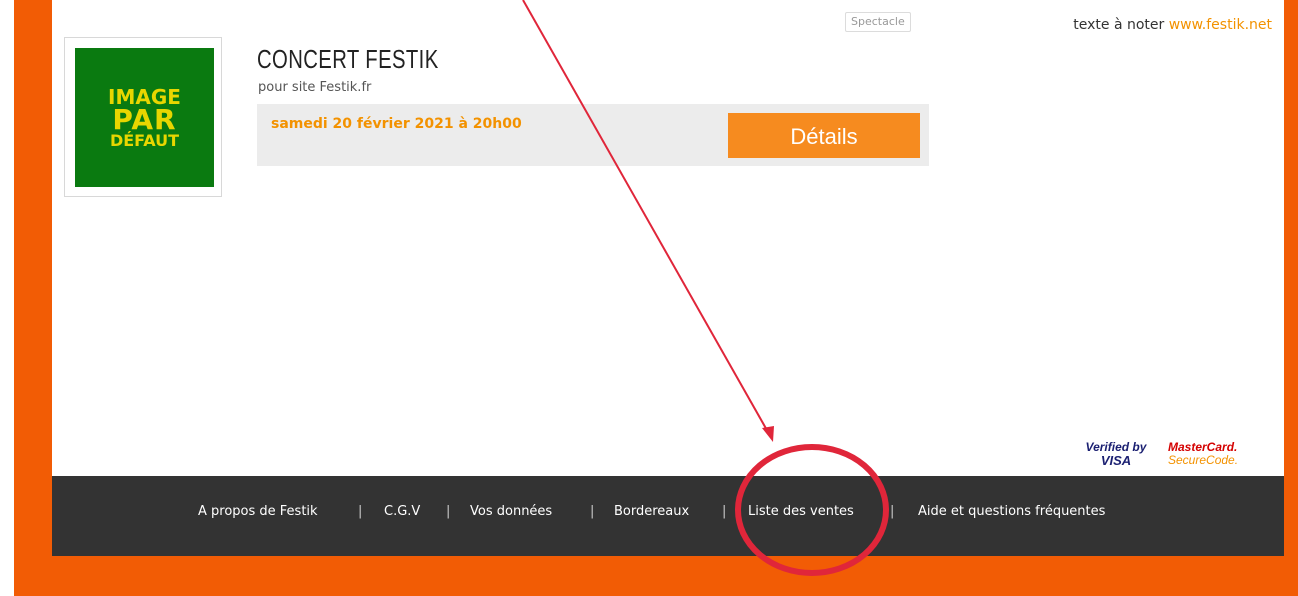  What do you see at coordinates (144, 140) in the screenshot?
I see `thumbnail-line-3: DÉFAUT` at bounding box center [144, 140].